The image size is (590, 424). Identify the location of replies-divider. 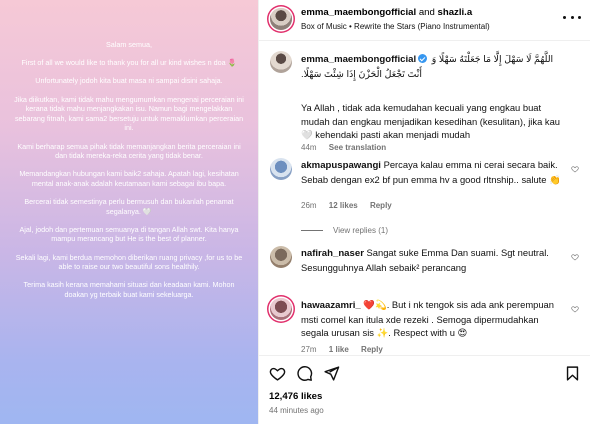
(312, 230).